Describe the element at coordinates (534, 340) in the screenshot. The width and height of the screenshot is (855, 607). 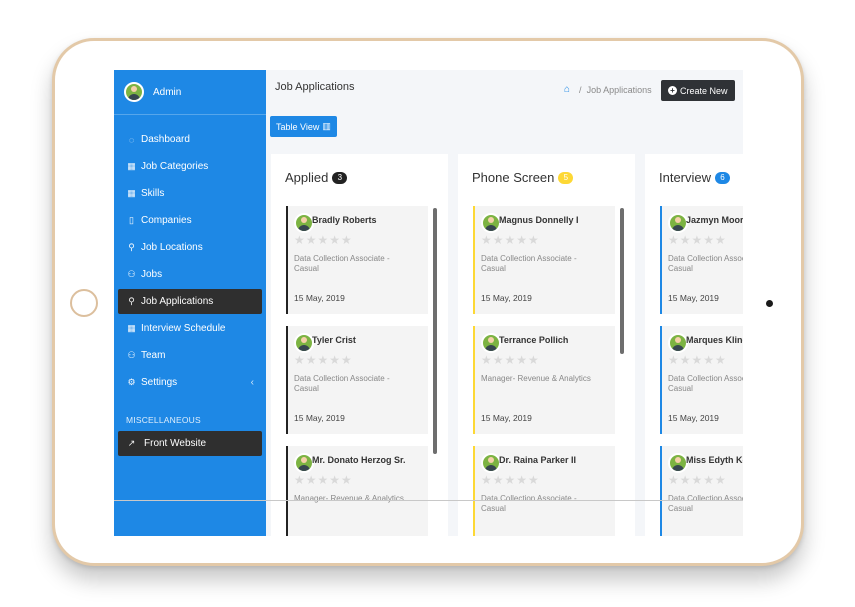
I see `applicant-name: Terrance Pollich` at that location.